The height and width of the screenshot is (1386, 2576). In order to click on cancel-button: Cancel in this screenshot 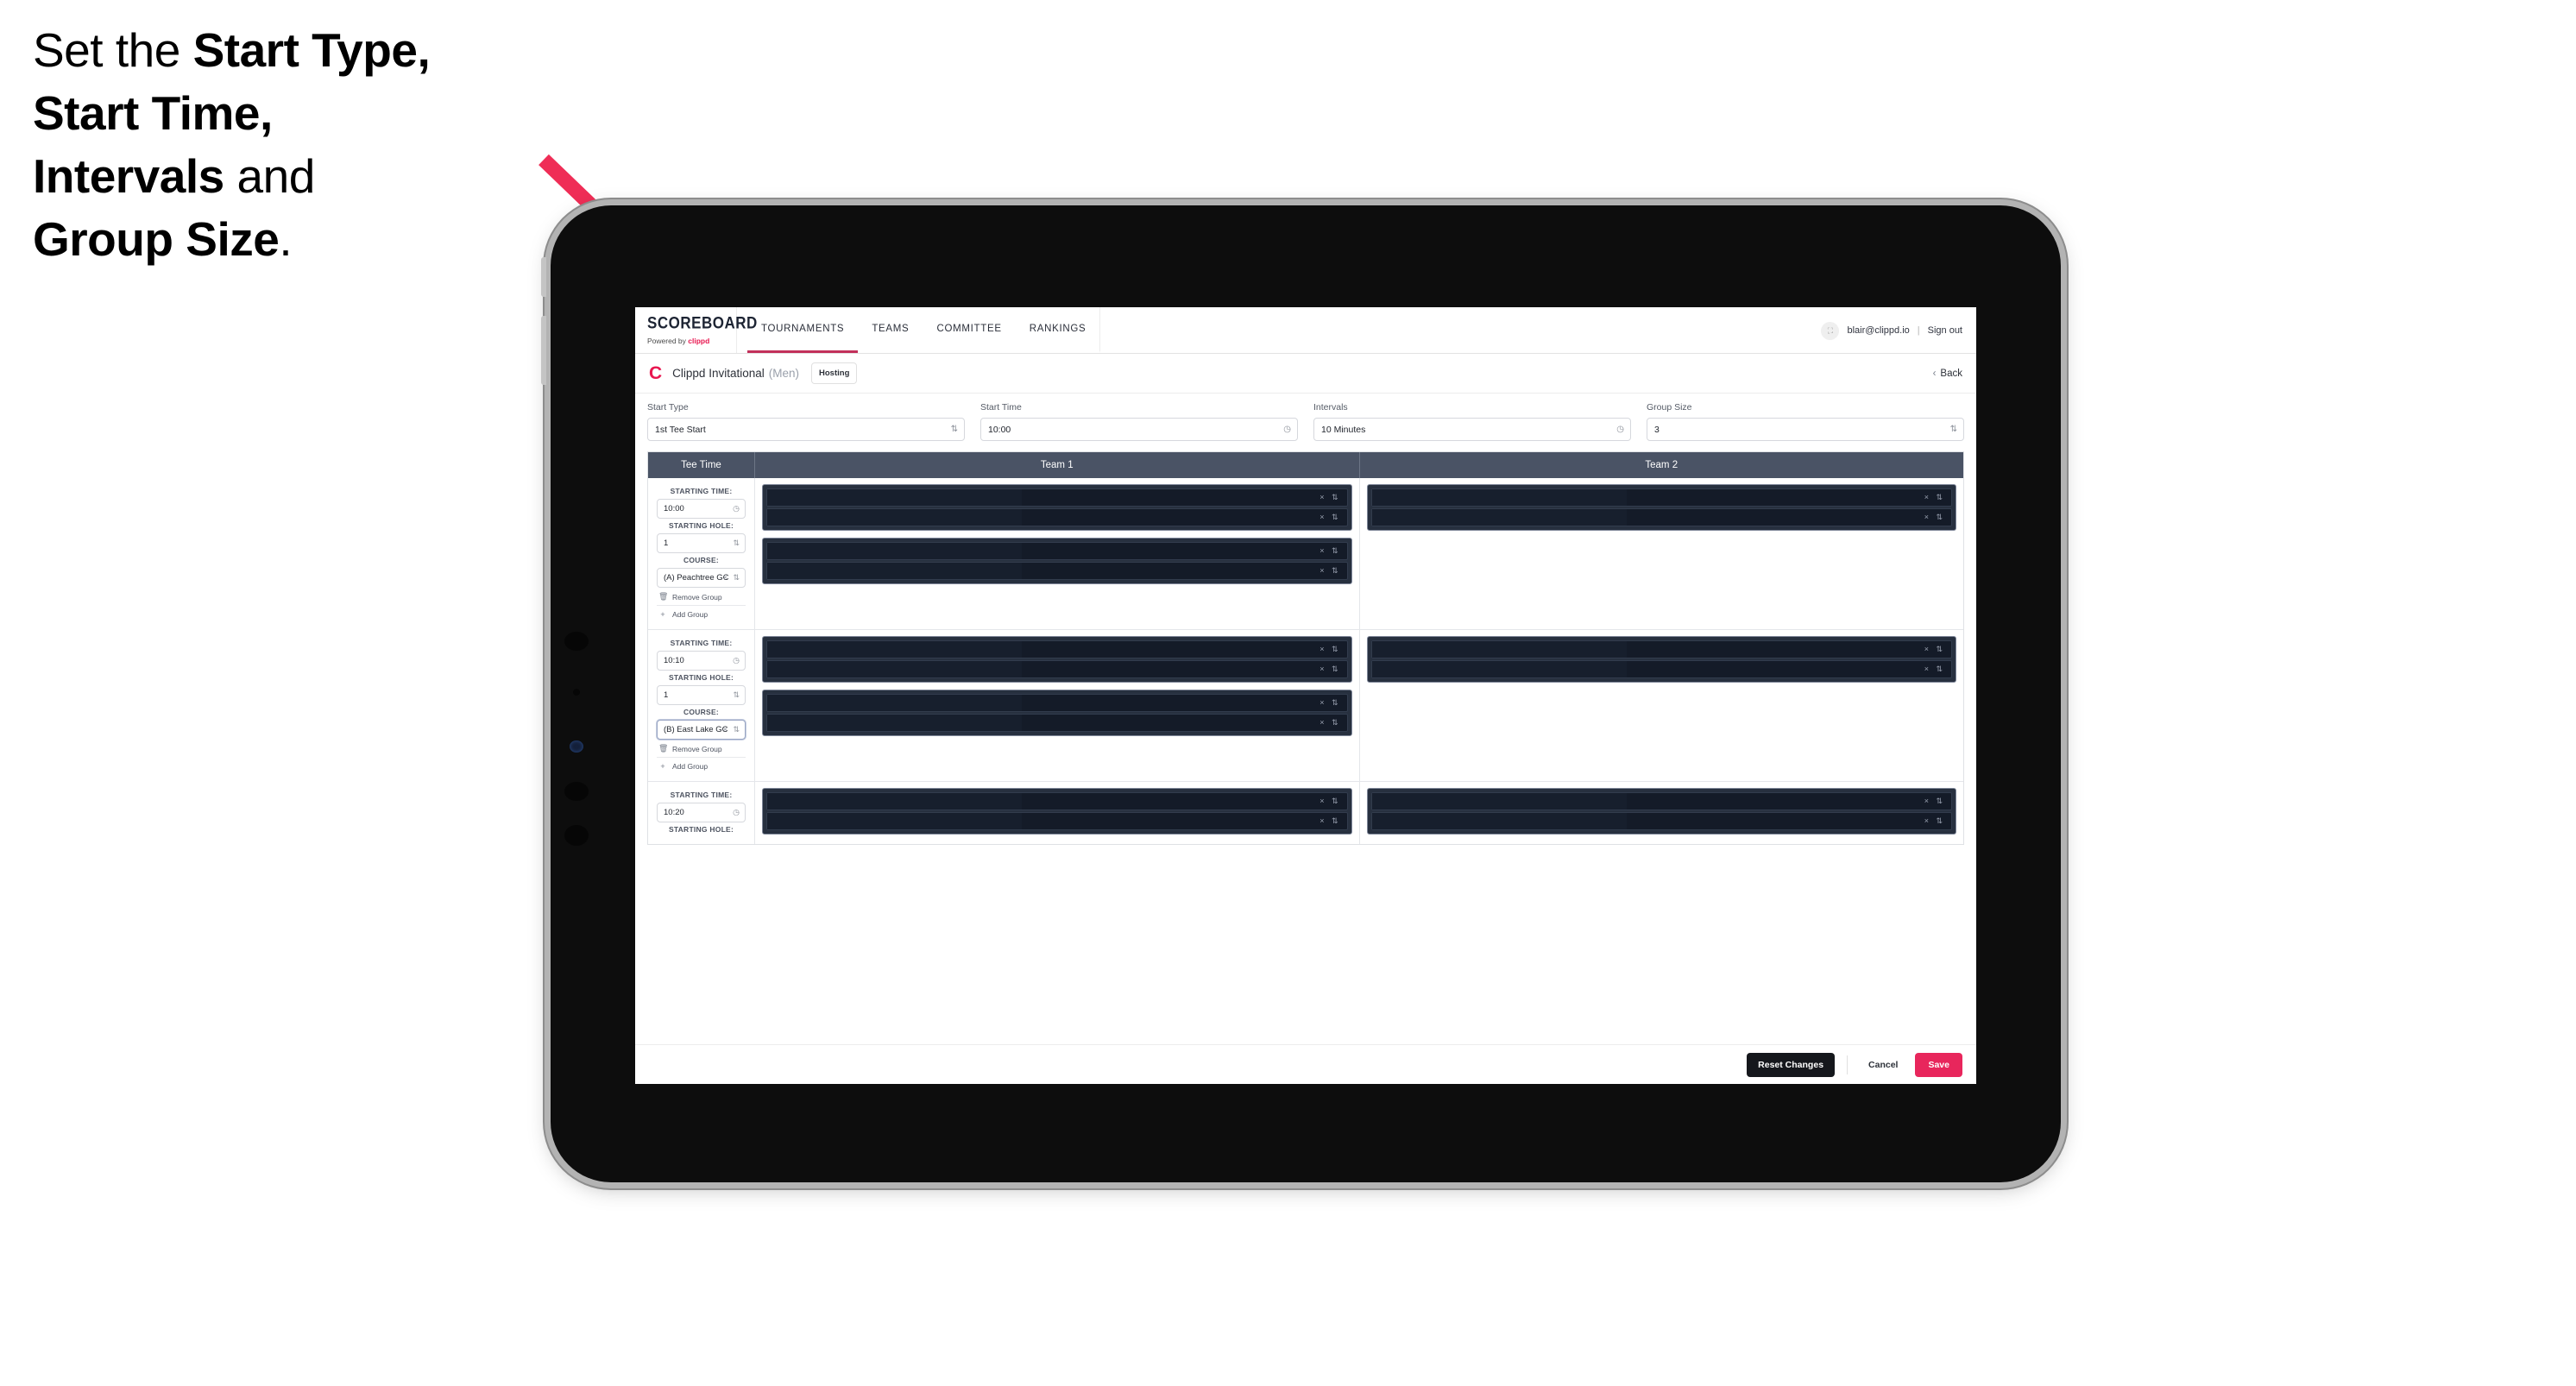, I will do `click(1883, 1065)`.